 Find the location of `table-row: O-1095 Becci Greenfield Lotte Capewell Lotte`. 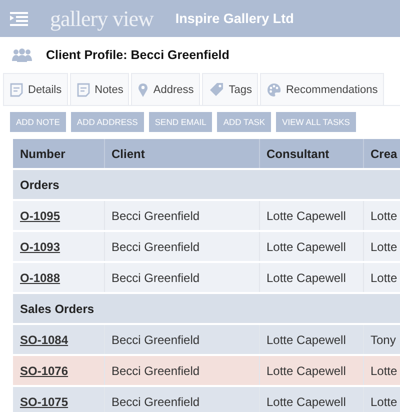

table-row: O-1095 Becci Greenfield Lotte Capewell Lotte is located at coordinates (206, 215).